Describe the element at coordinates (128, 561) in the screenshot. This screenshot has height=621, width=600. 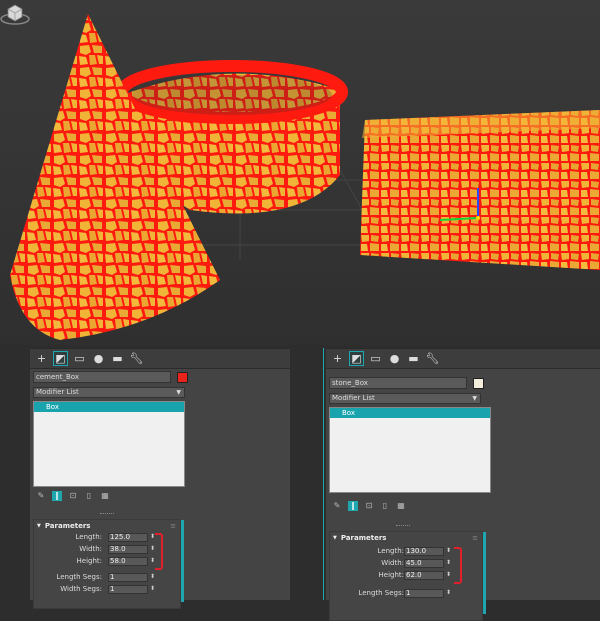
I see `height-input: 58.0` at that location.